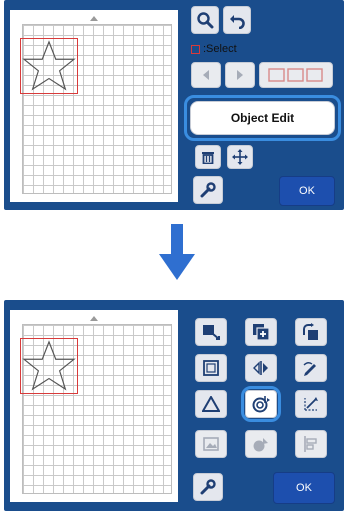 The height and width of the screenshot is (511, 346). I want to click on ok-label-bottom: OK, so click(304, 488).